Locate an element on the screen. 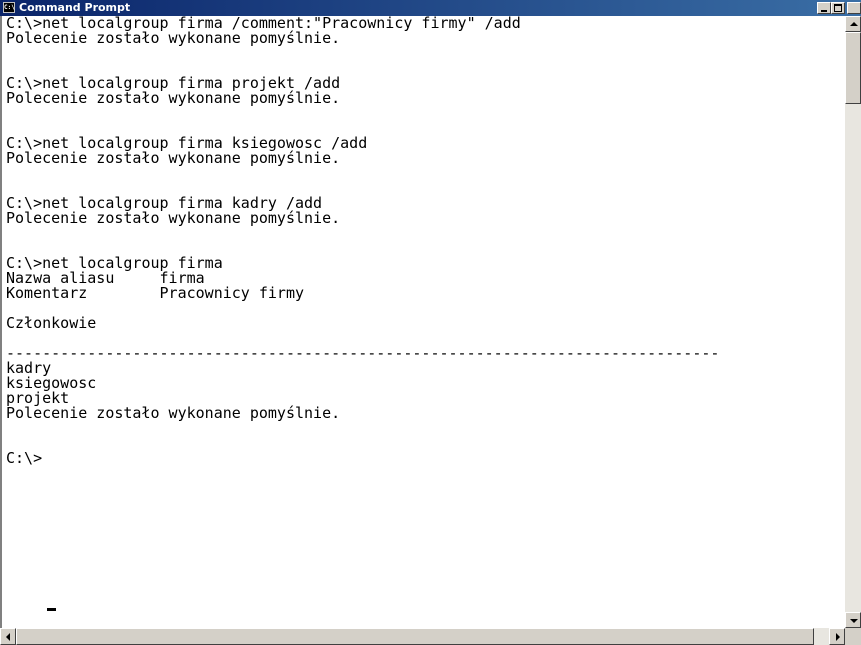 This screenshot has width=861, height=645. arrow-down-icon is located at coordinates (854, 621).